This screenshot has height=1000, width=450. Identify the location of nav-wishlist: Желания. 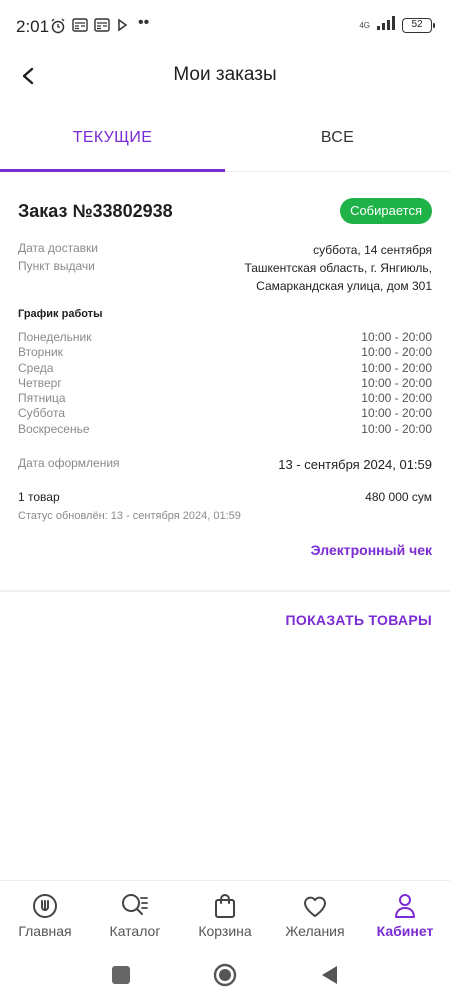
(315, 914).